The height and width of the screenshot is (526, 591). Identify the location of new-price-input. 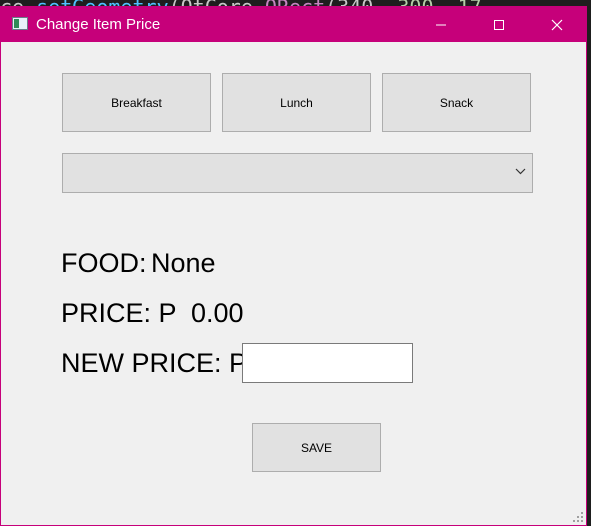
(327, 363).